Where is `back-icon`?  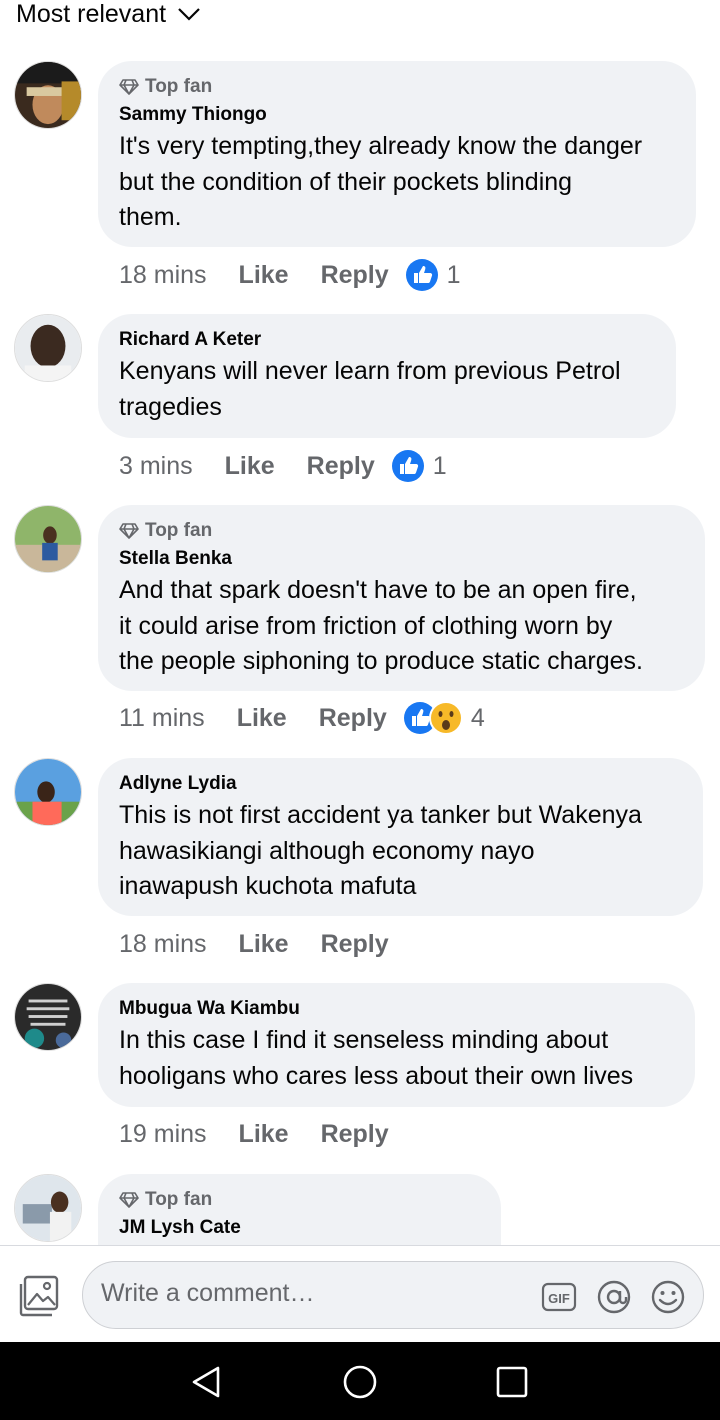
back-icon is located at coordinates (206, 1382).